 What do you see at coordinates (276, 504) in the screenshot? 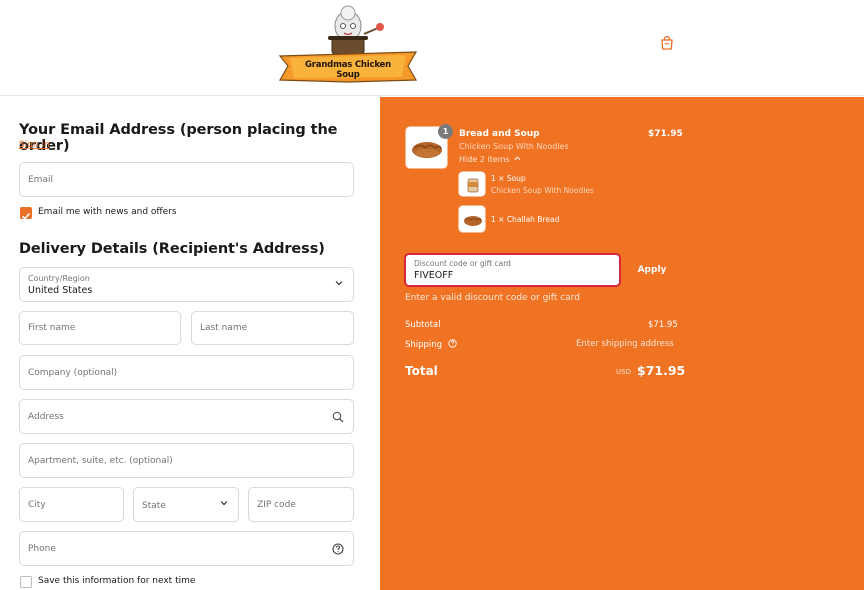
I see `zip-placeholder: ZIP code` at bounding box center [276, 504].